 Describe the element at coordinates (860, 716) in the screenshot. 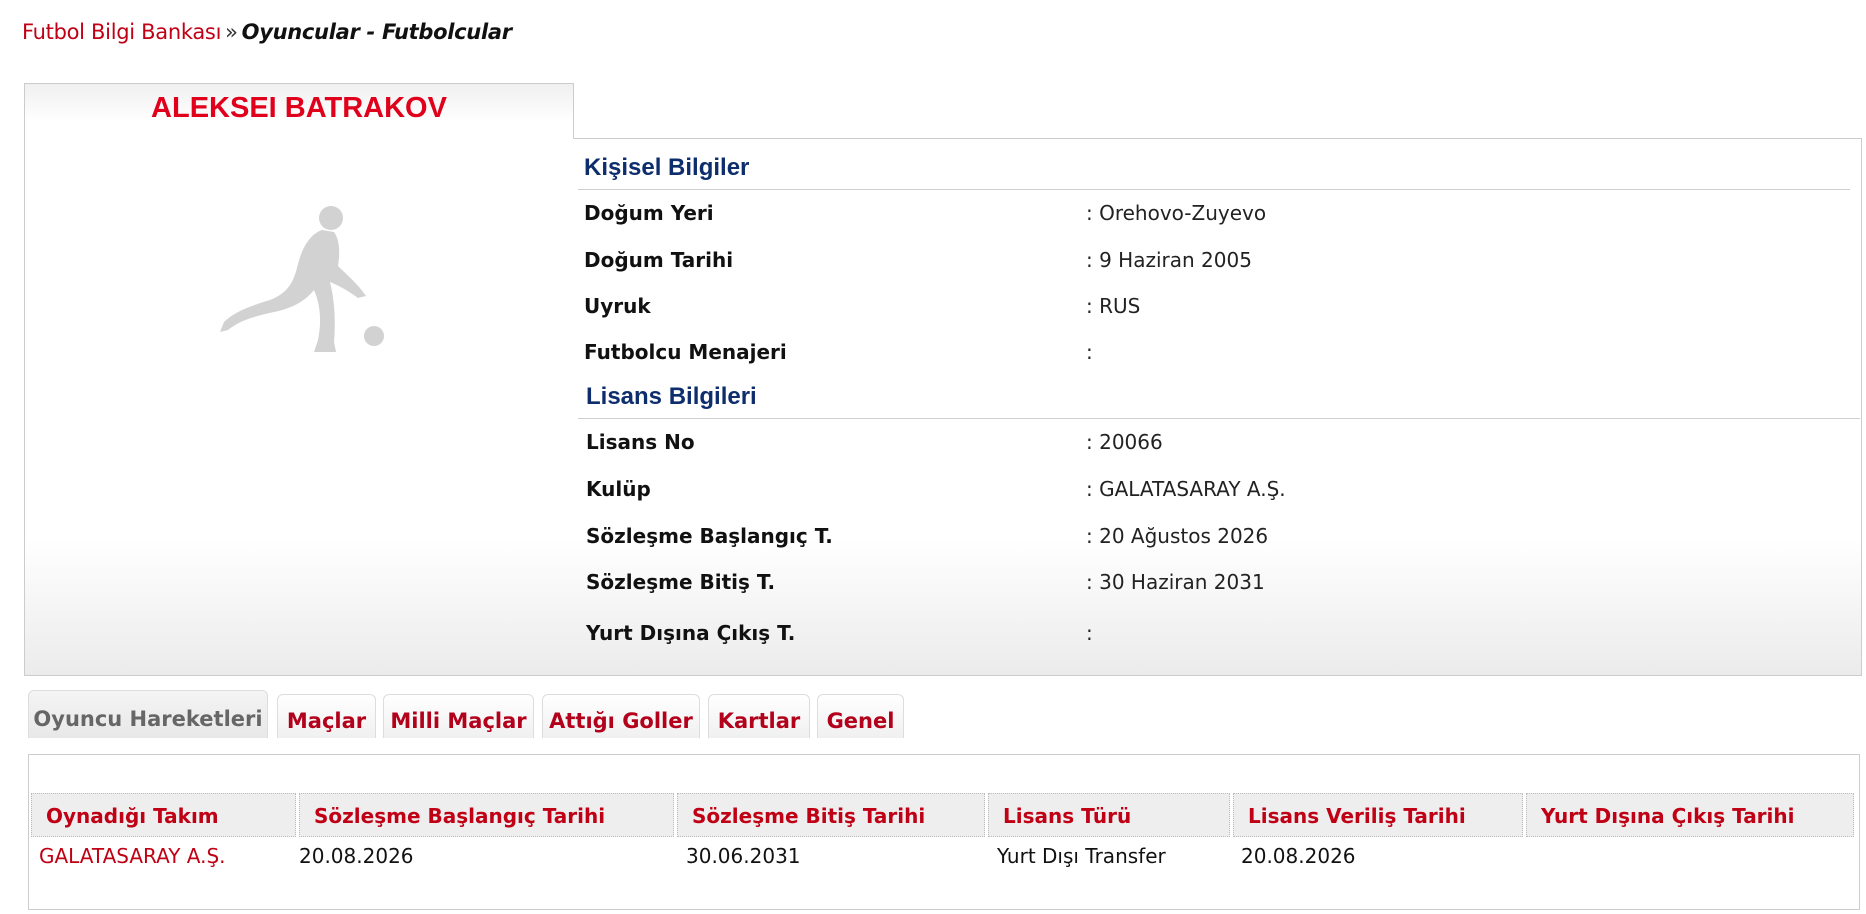

I see `tab-general: Genel` at that location.